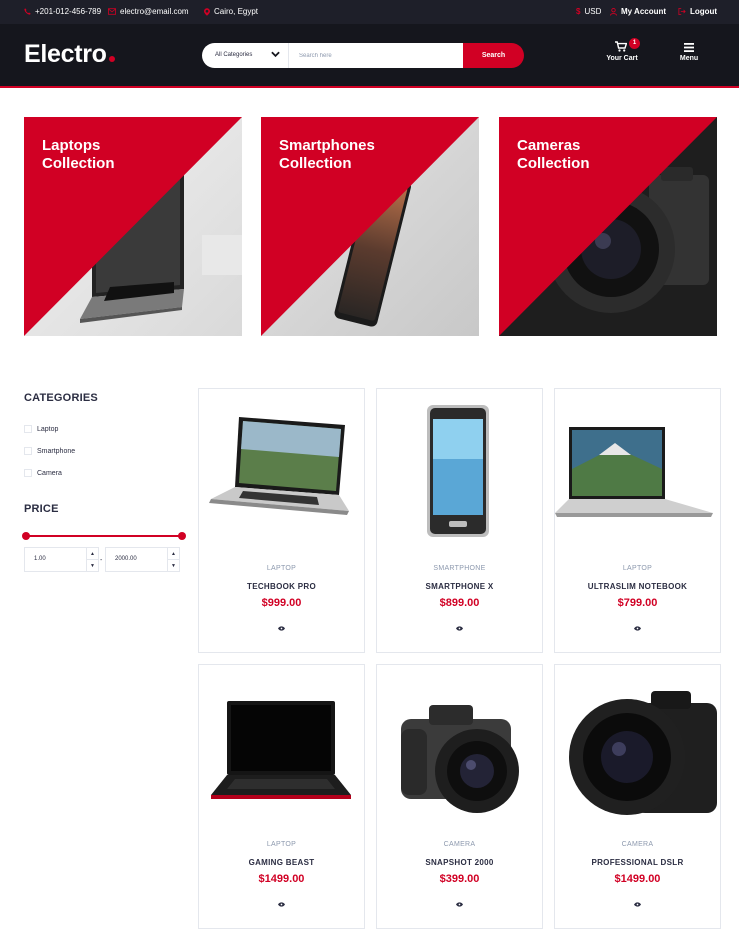 This screenshot has width=739, height=931. I want to click on phone-text: +201-012-456-789, so click(68, 11).